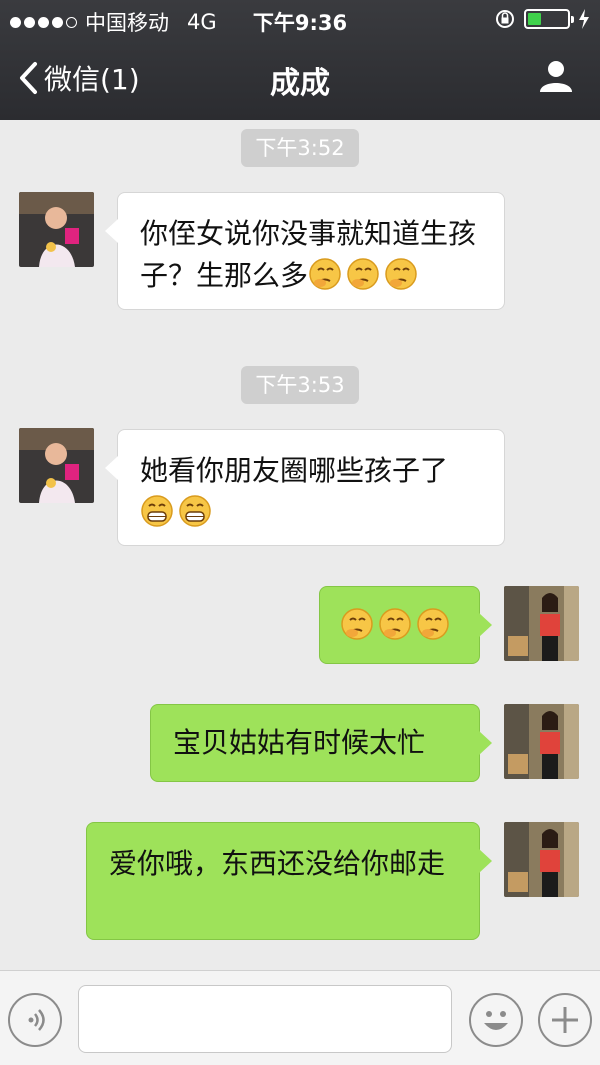  I want to click on plus-icon, so click(565, 1020).